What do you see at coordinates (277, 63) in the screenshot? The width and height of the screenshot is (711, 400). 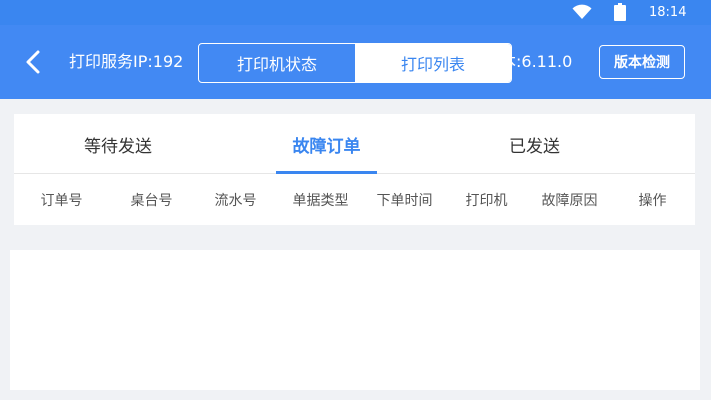 I see `segment-printer-status: 打印机状态` at bounding box center [277, 63].